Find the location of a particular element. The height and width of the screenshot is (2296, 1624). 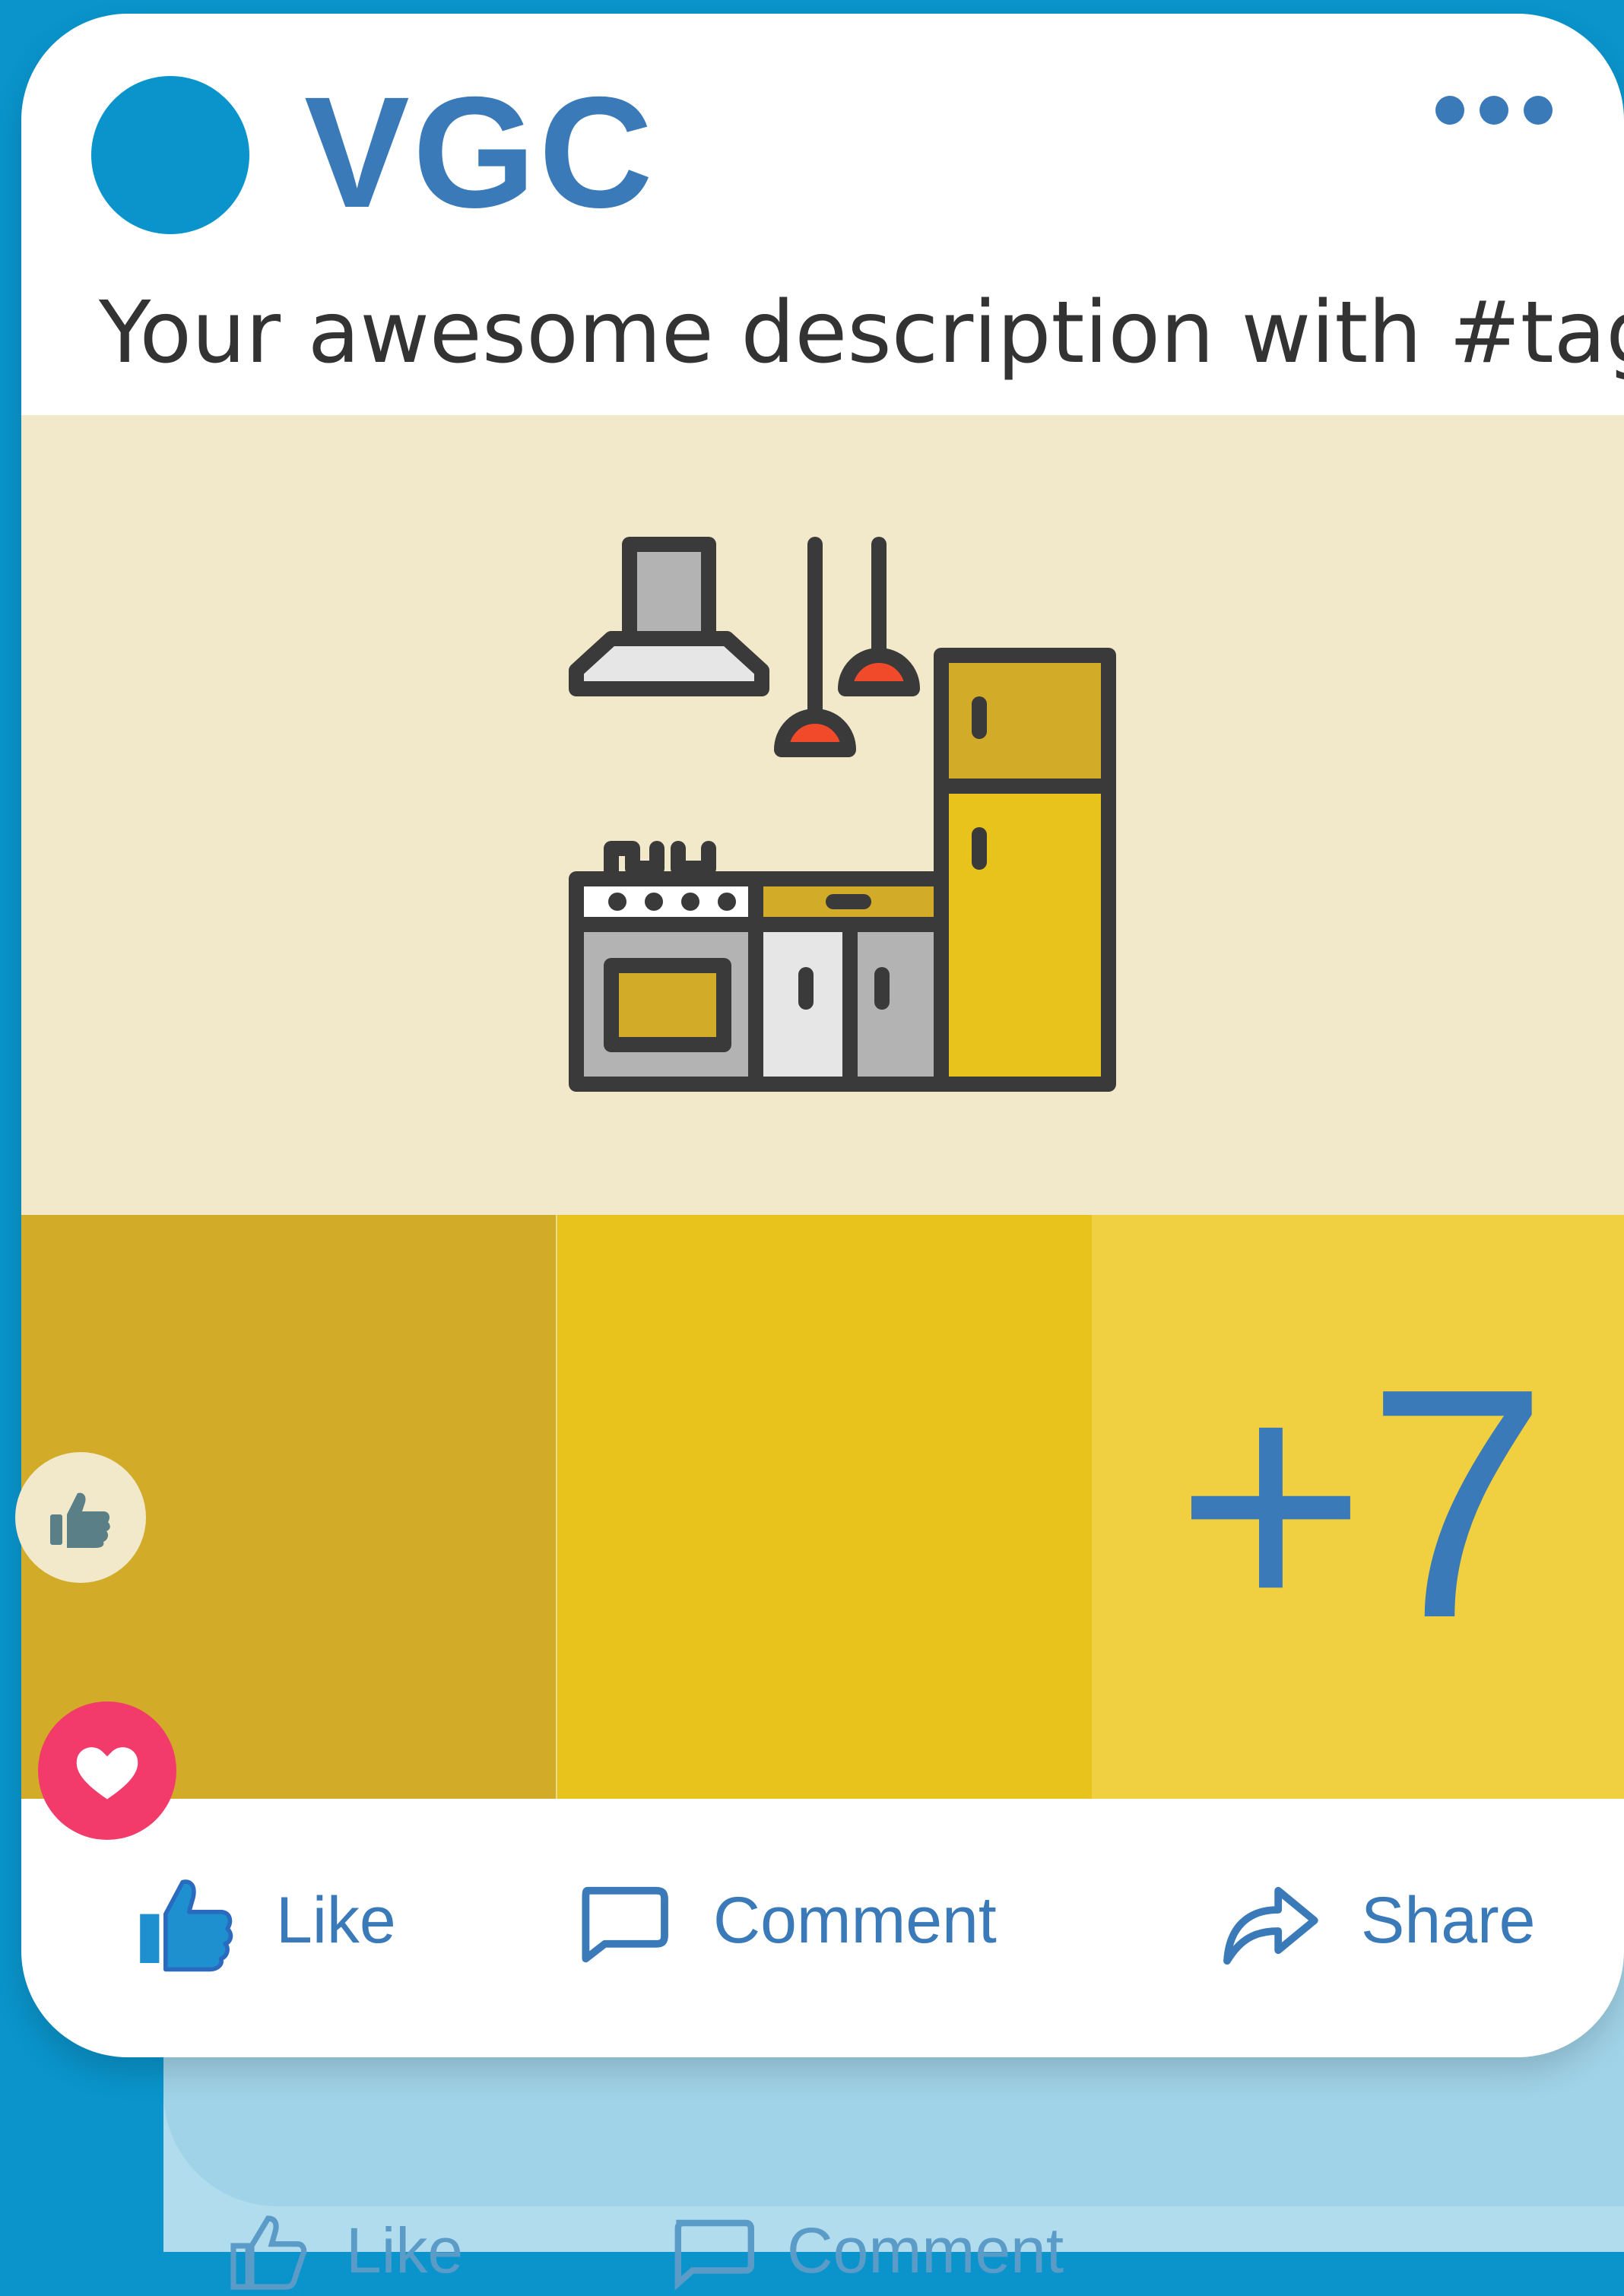

stacked-like-label: Like is located at coordinates (405, 2250).